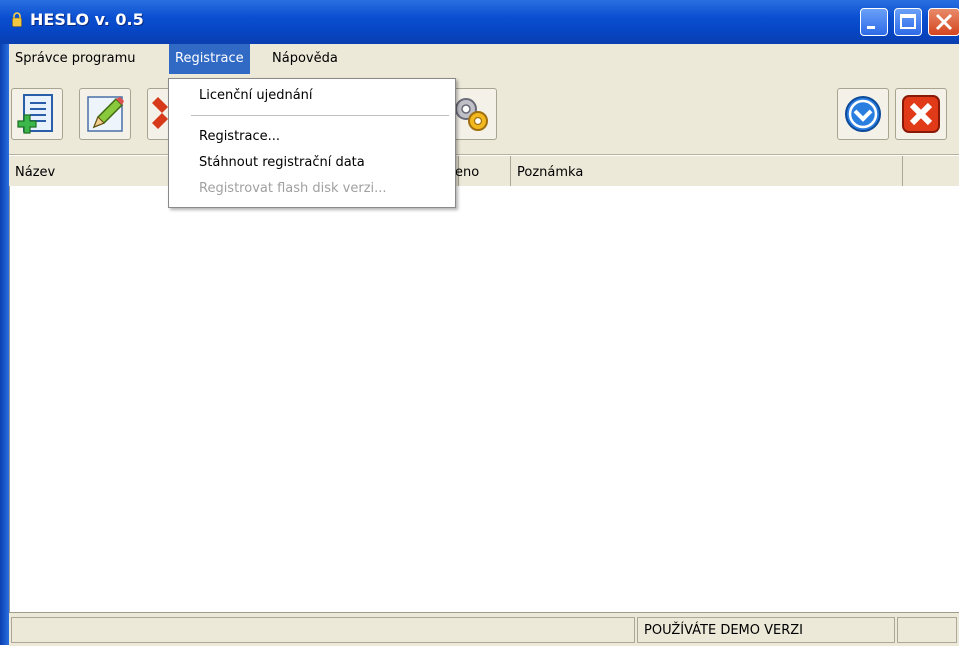 This screenshot has height=646, width=959. I want to click on exit-button, so click(921, 114).